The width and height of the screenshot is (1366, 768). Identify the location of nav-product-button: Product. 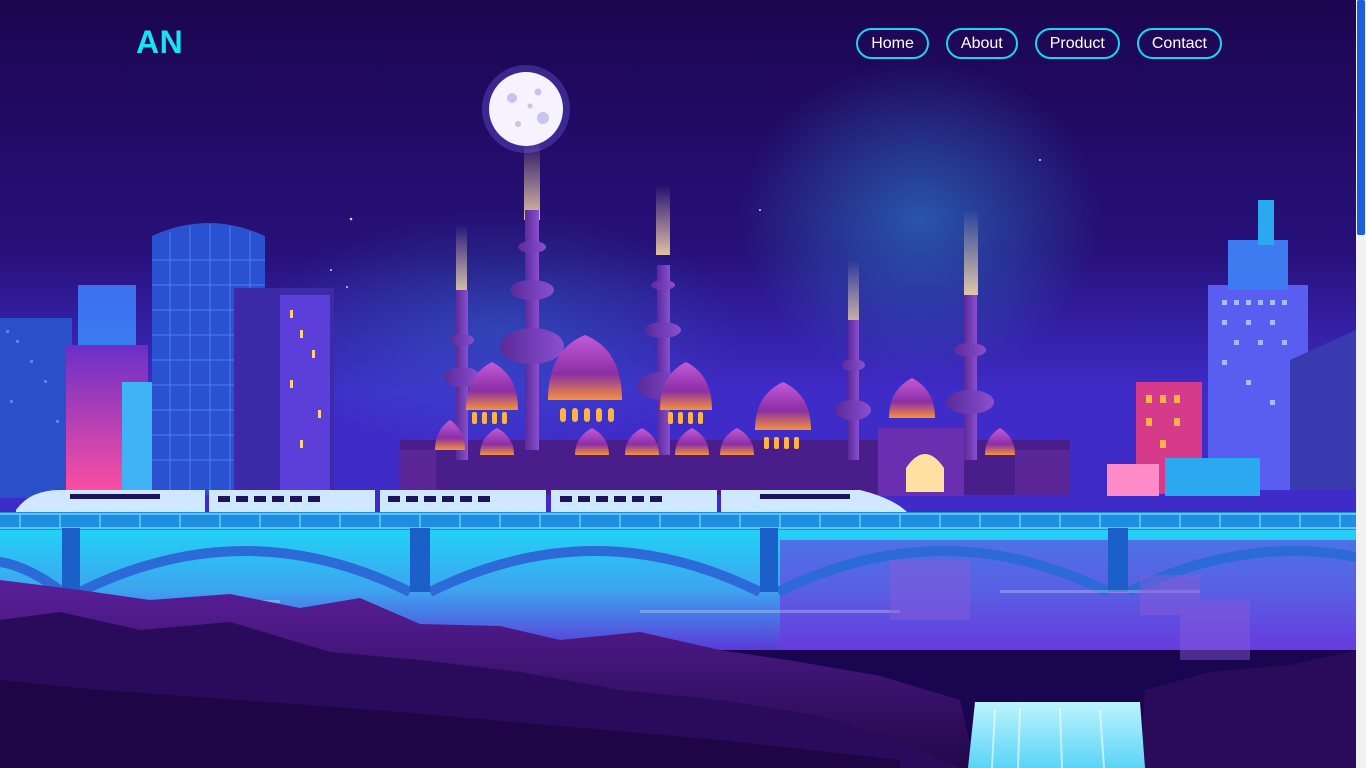
(1077, 43).